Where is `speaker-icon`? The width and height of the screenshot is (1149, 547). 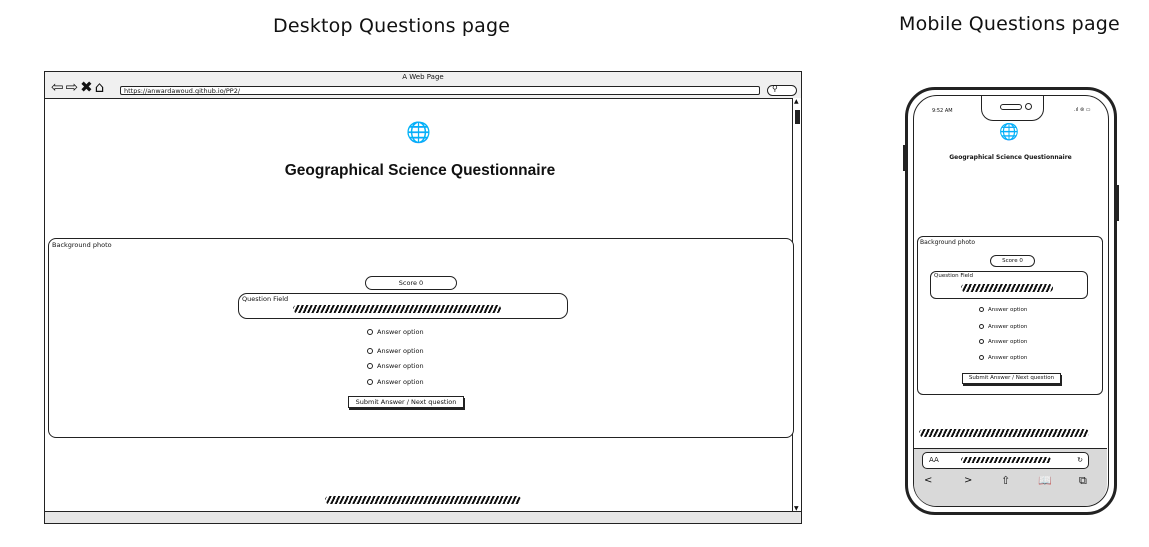 speaker-icon is located at coordinates (1011, 107).